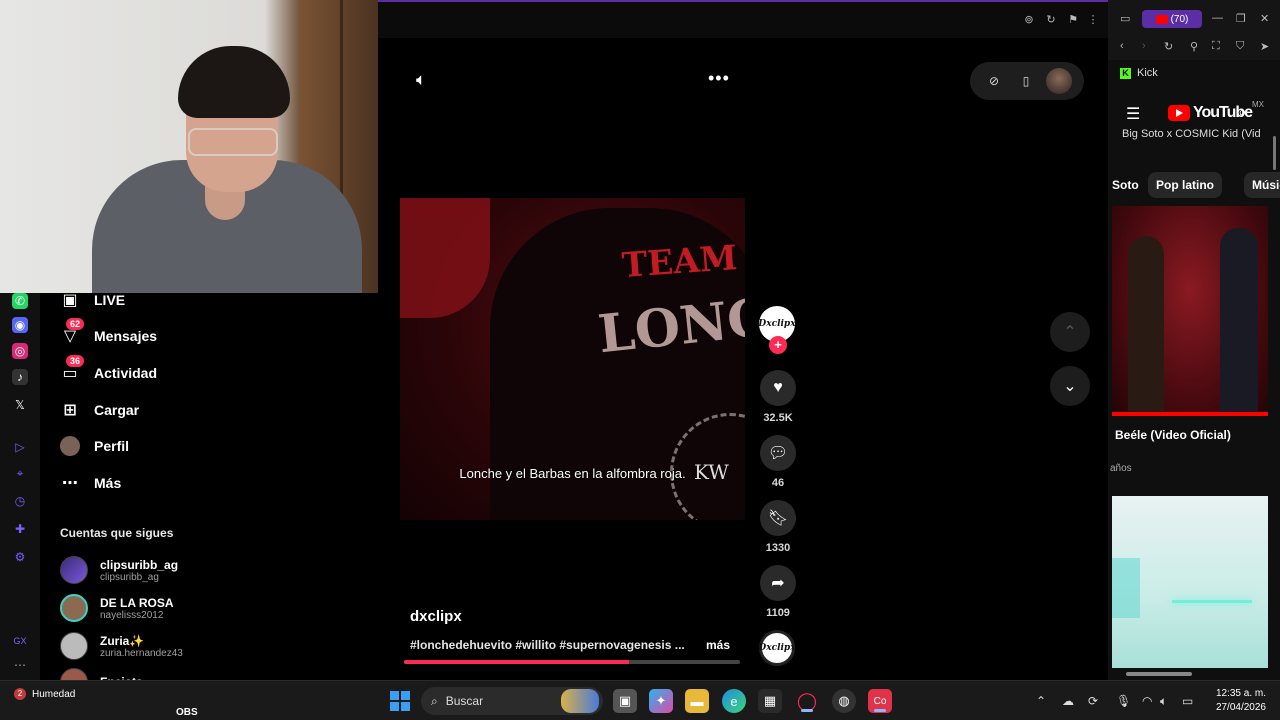 This screenshot has height=720, width=1280. I want to click on like-action: ♥ 32.5K, so click(778, 397).